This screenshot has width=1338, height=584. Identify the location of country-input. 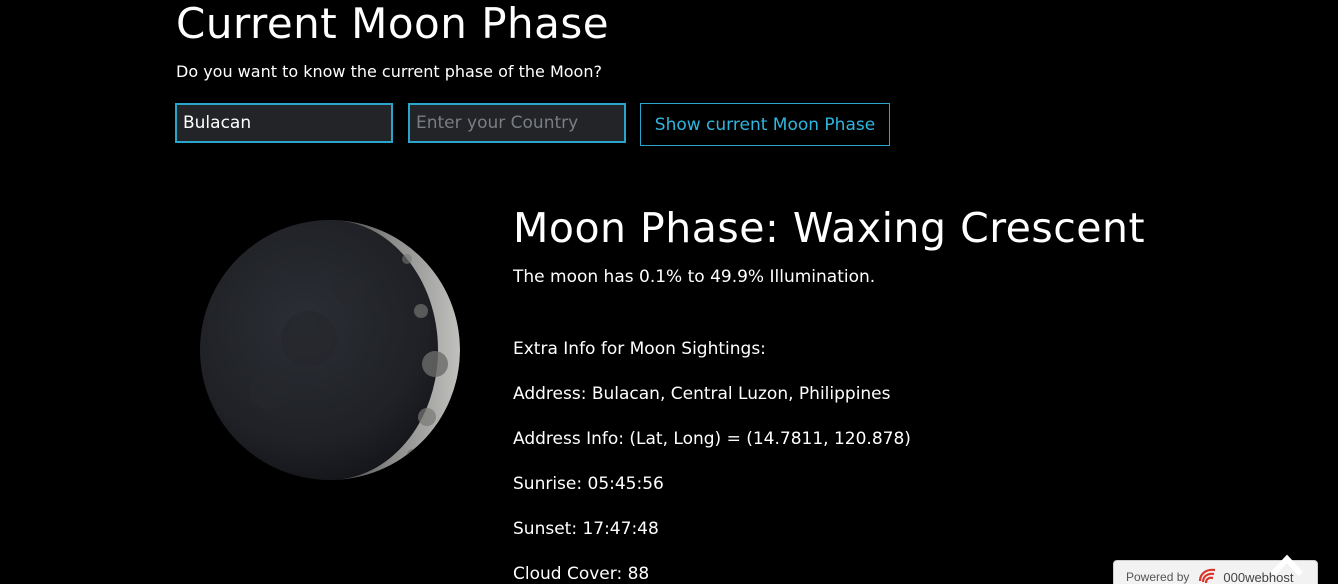
(517, 123).